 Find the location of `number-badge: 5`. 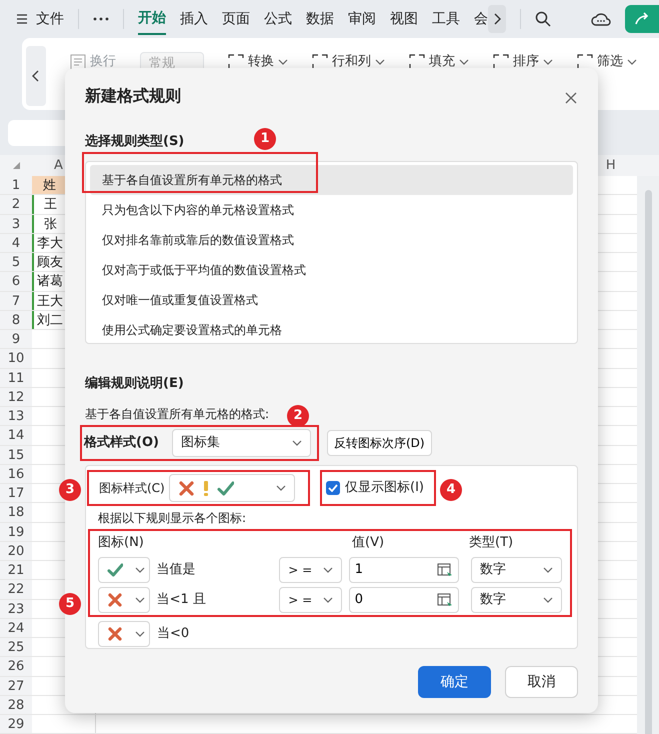

number-badge: 5 is located at coordinates (70, 604).